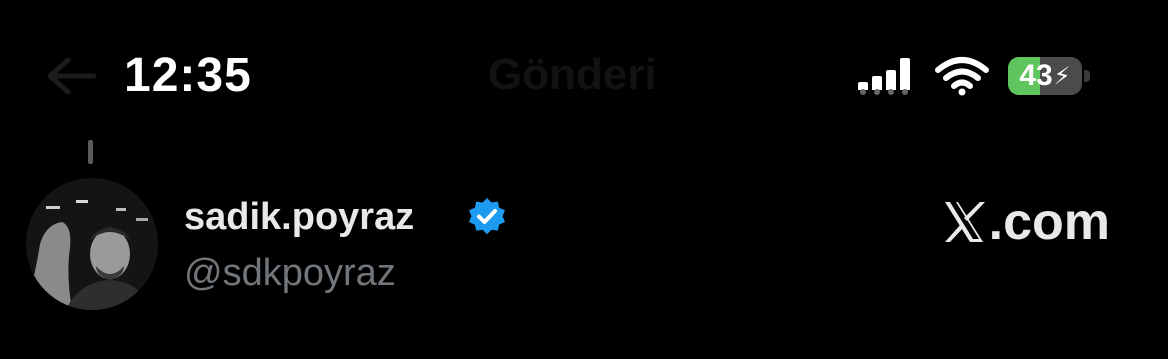 Image resolution: width=1168 pixels, height=359 pixels. Describe the element at coordinates (1036, 75) in the screenshot. I see `battery-percent: 43` at that location.